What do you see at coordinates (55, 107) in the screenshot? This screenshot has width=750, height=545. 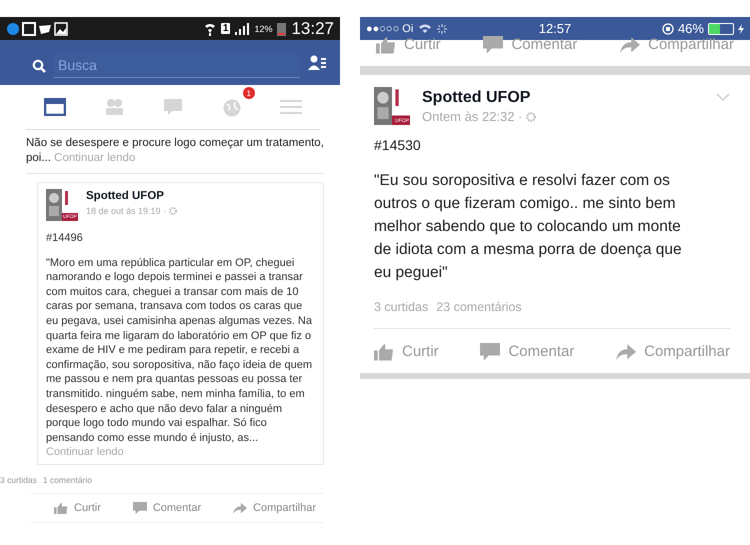 I see `news-feed-icon` at bounding box center [55, 107].